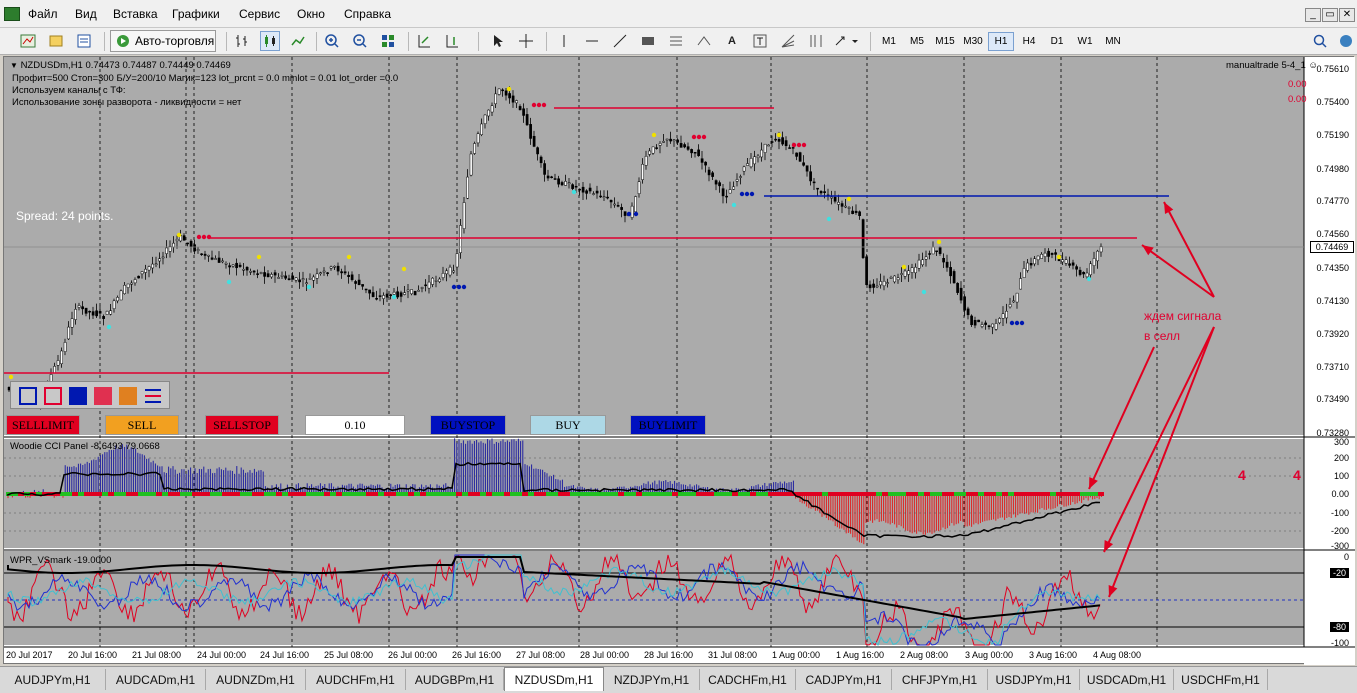 Image resolution: width=1357 pixels, height=693 pixels. What do you see at coordinates (816, 41) in the screenshot?
I see `fibo-time-icon` at bounding box center [816, 41].